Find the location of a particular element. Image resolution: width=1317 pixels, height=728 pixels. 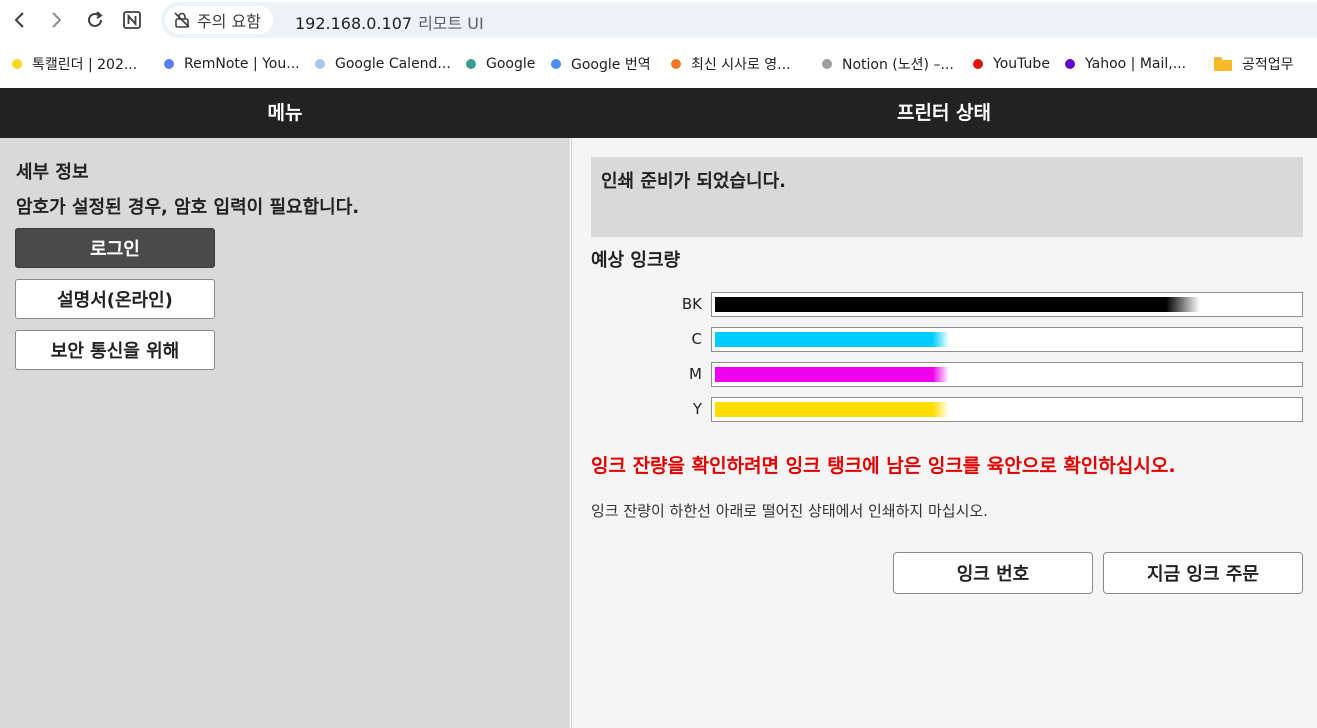

bookmark-item: Google is located at coordinates (500, 64).